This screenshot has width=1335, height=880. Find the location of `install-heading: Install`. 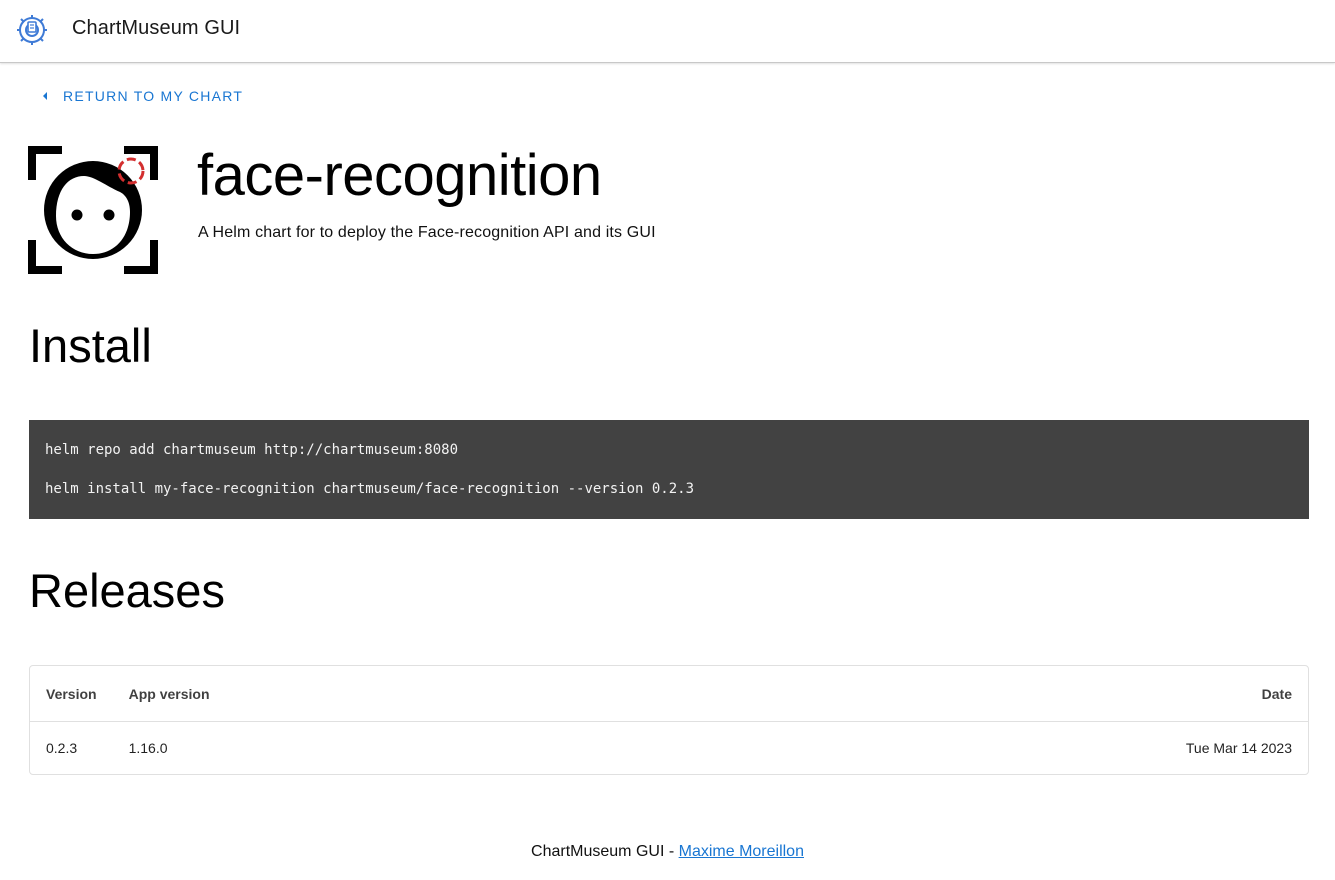

install-heading: Install is located at coordinates (90, 345).